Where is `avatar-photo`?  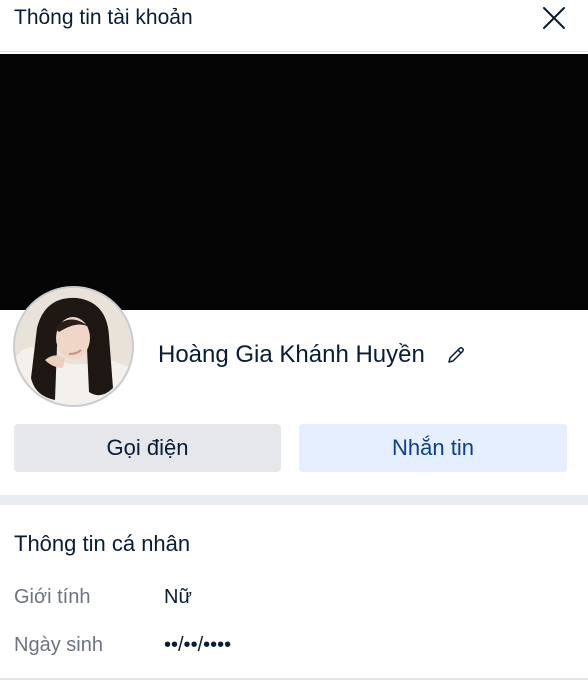
avatar-photo is located at coordinates (73, 346).